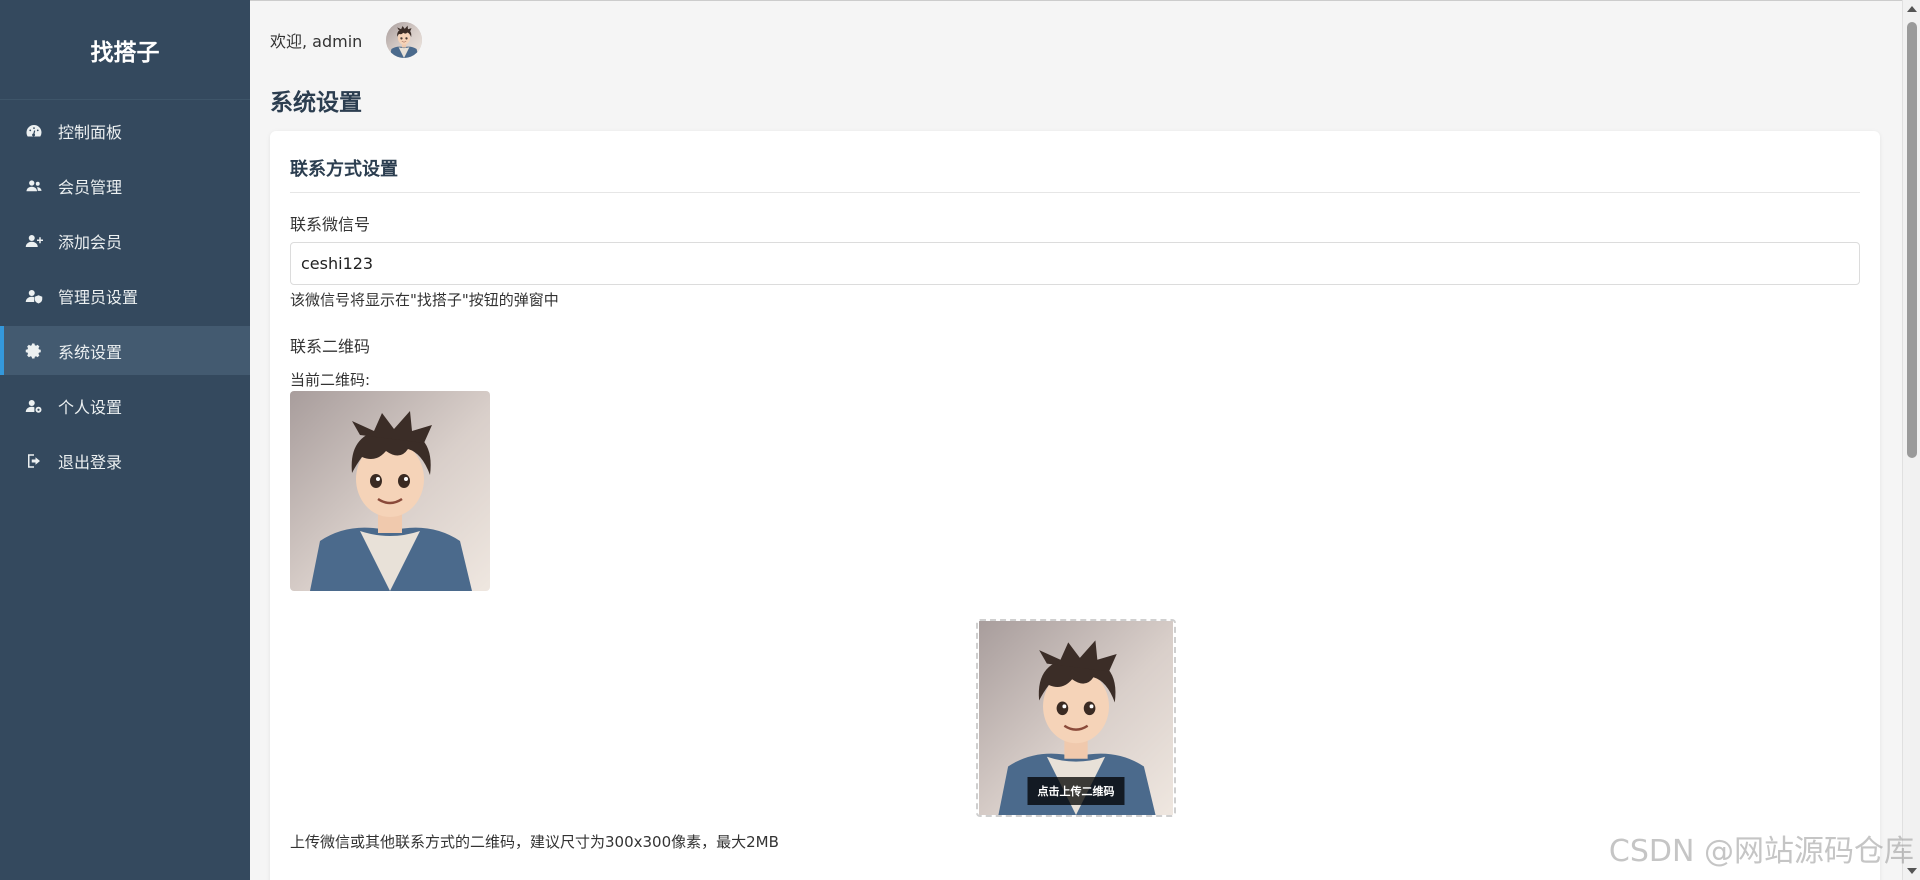 The width and height of the screenshot is (1920, 880). What do you see at coordinates (90, 242) in the screenshot?
I see `sidebar-item-label: 添加会员` at bounding box center [90, 242].